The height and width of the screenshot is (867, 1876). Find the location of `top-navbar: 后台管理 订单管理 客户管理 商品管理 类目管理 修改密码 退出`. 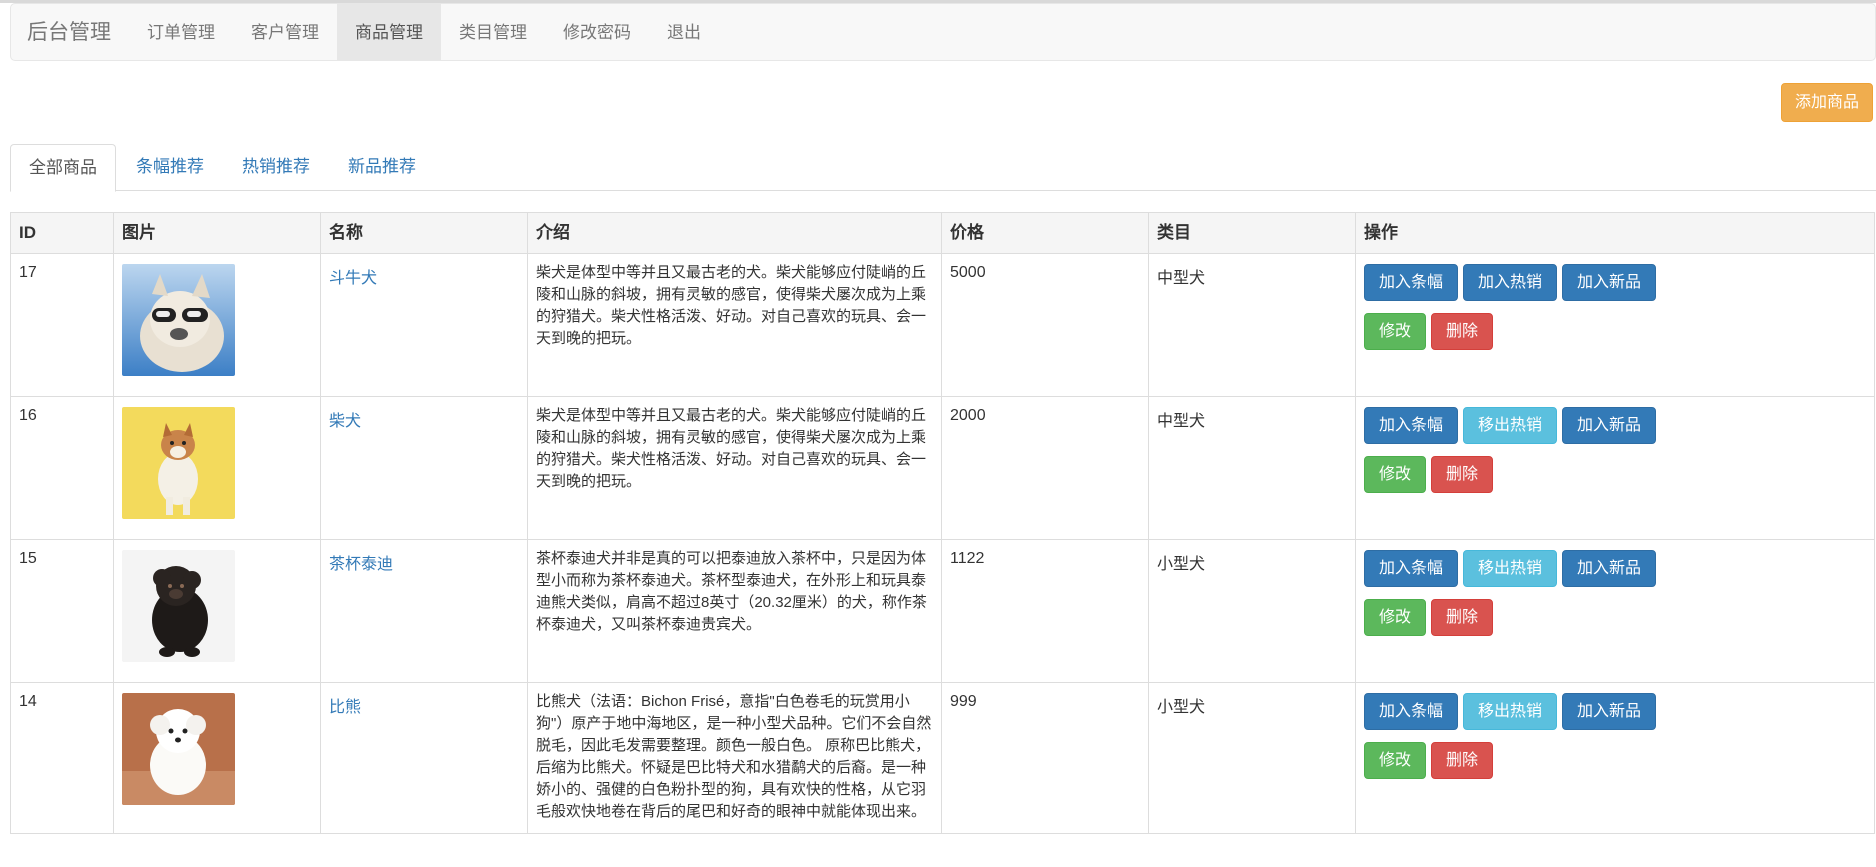

top-navbar: 后台管理 订单管理 客户管理 商品管理 类目管理 修改密码 退出 is located at coordinates (943, 32).